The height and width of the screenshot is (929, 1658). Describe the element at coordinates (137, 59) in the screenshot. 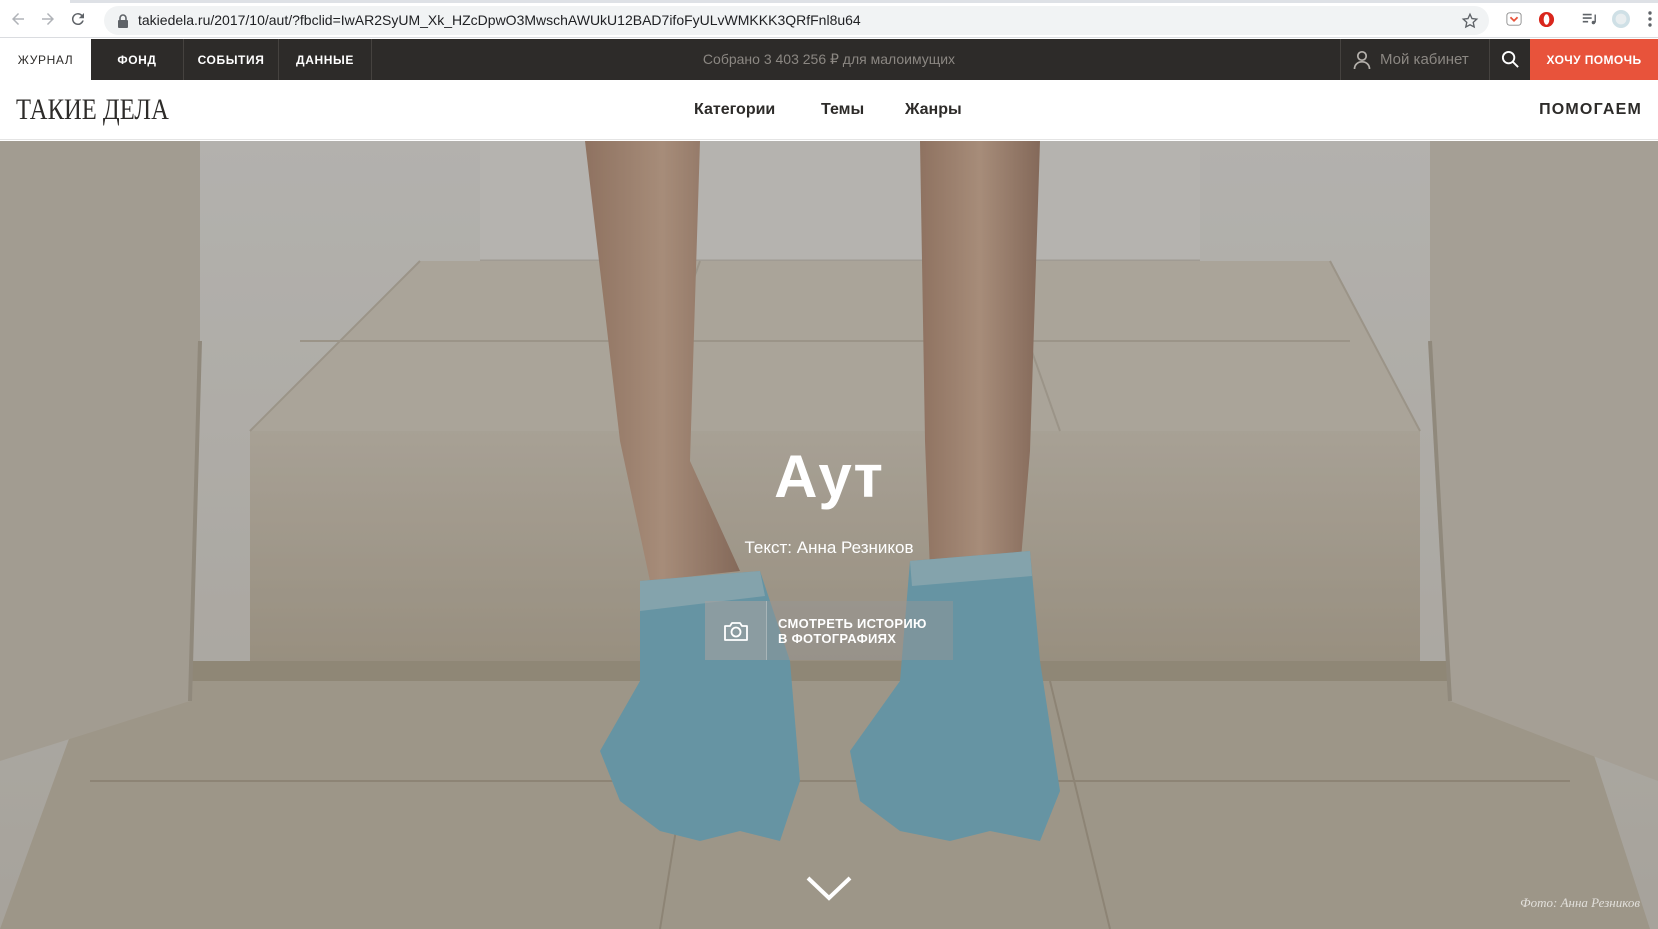

I see `tab-fund: ФОНД` at that location.